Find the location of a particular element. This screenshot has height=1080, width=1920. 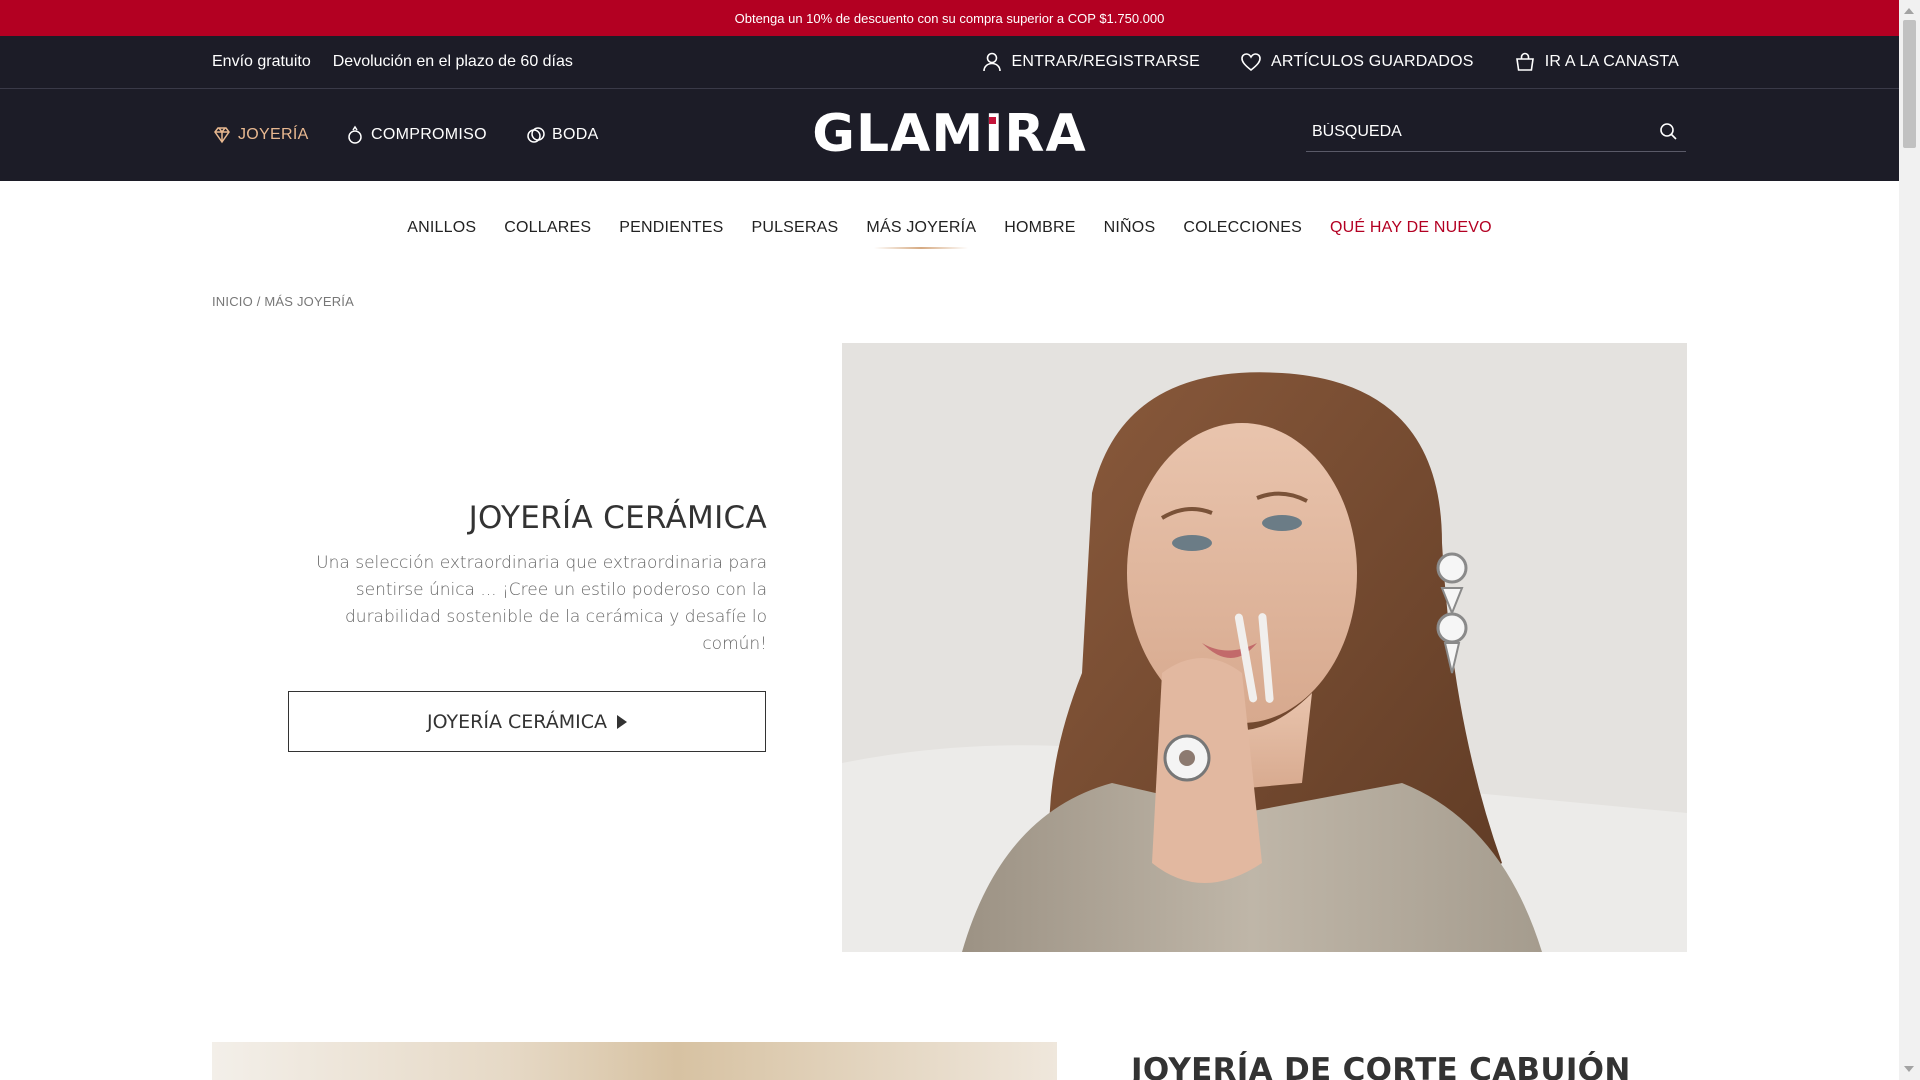

search-icon is located at coordinates (1668, 131).